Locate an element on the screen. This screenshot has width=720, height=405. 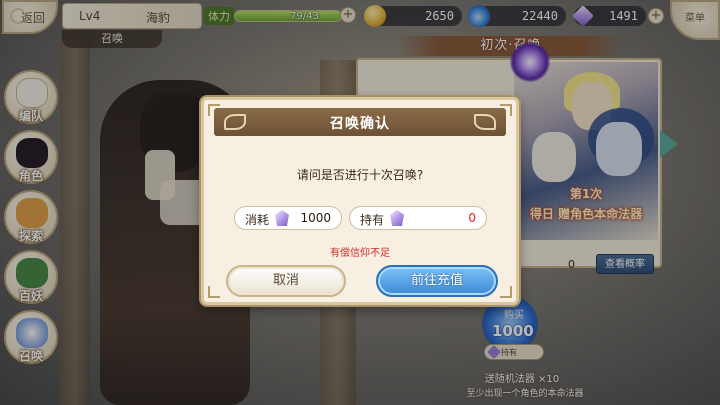
cancel-button: 取消 is located at coordinates (286, 281).